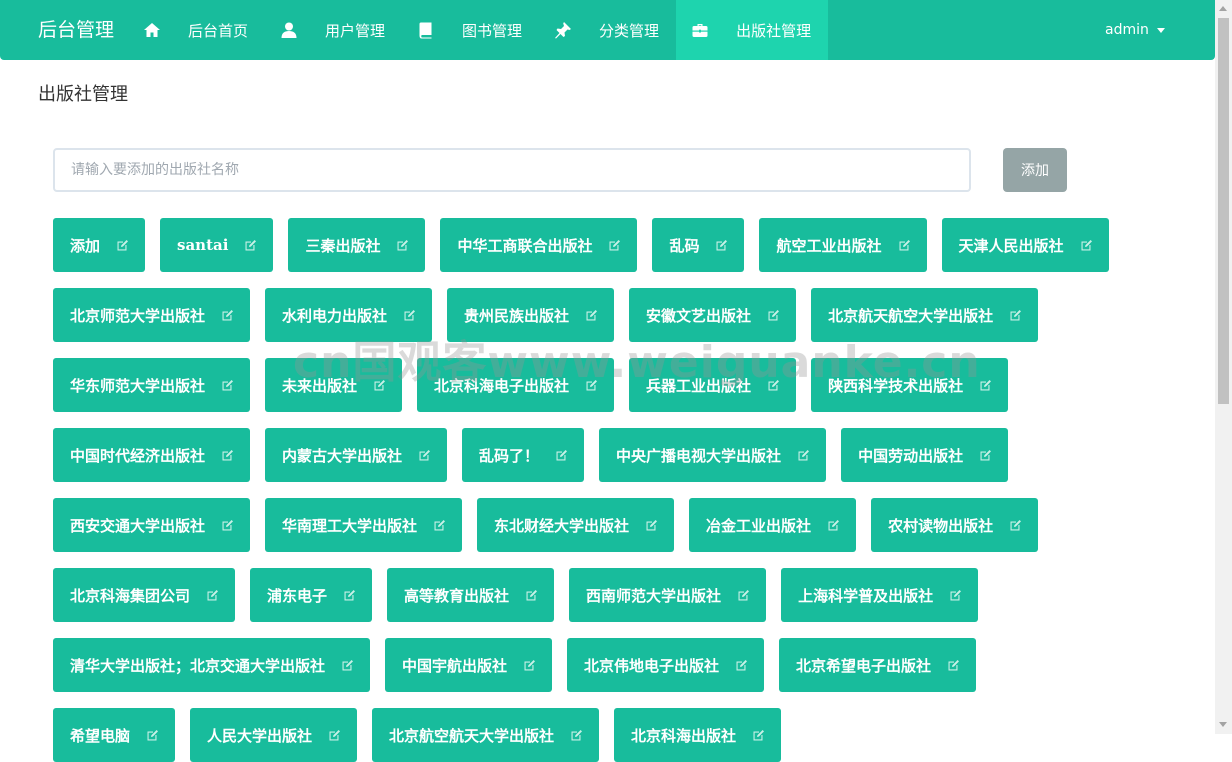  Describe the element at coordinates (1223, 8) in the screenshot. I see `scroll-up-arrow-icon` at that location.